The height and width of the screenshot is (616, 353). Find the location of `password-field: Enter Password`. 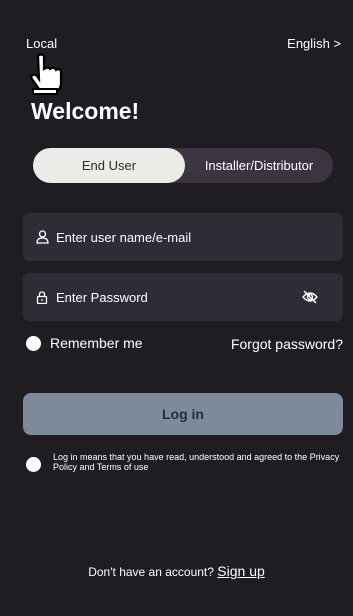

password-field: Enter Password is located at coordinates (183, 297).